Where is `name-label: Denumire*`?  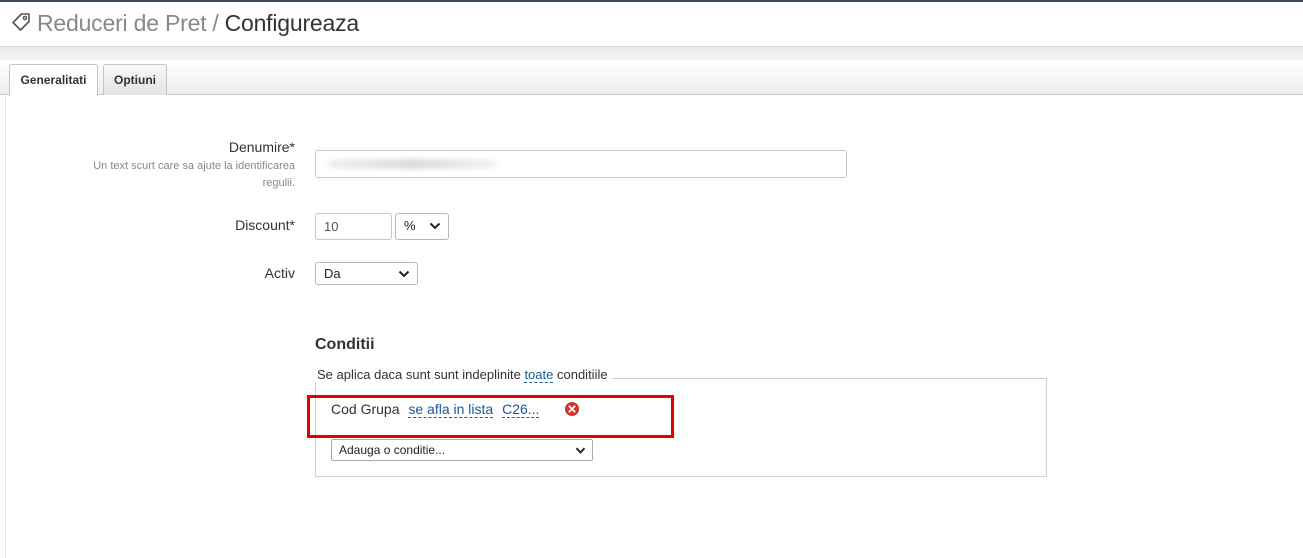
name-label: Denumire* is located at coordinates (261, 147).